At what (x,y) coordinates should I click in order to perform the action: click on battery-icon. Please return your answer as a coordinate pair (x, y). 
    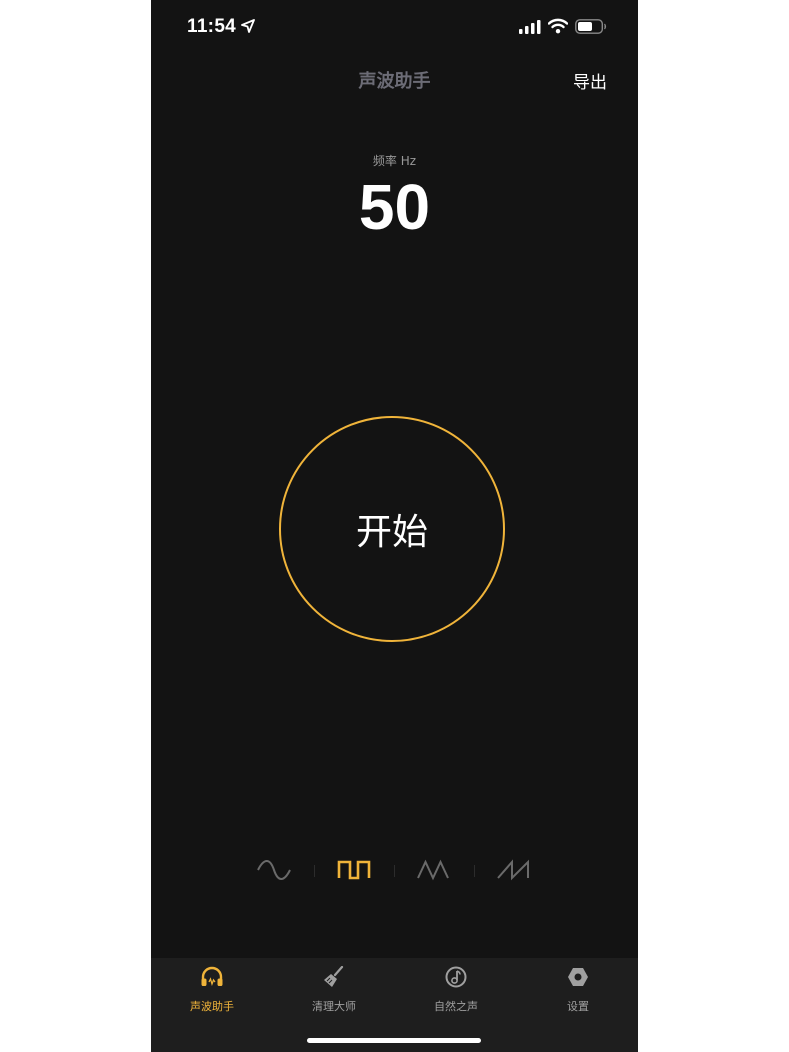
    Looking at the image, I should click on (591, 26).